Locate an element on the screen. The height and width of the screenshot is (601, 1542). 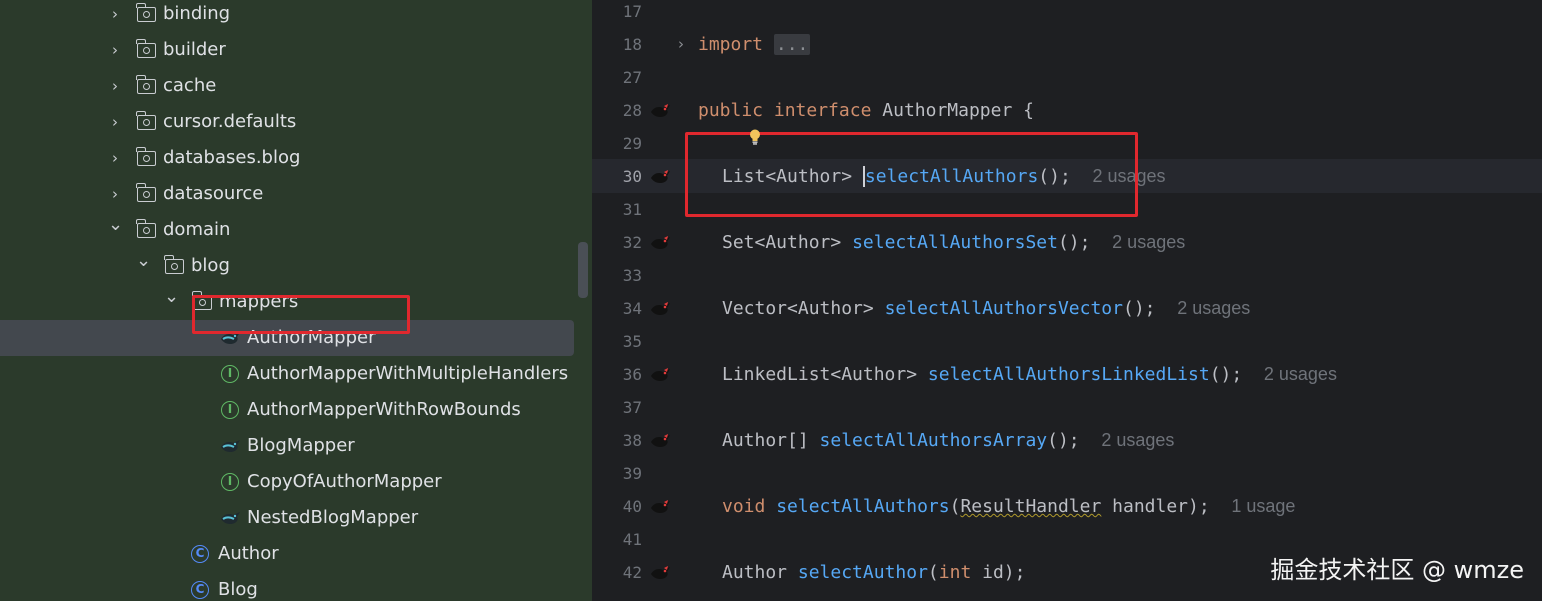
line-number: 33 is located at coordinates (632, 275).